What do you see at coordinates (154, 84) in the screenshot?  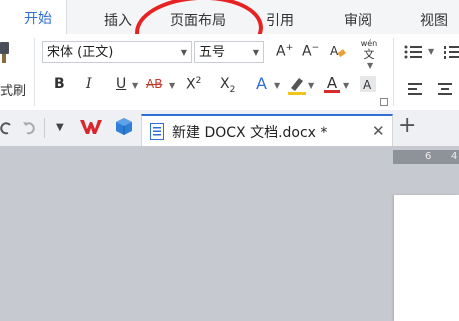 I see `strikethrough-button: AB` at bounding box center [154, 84].